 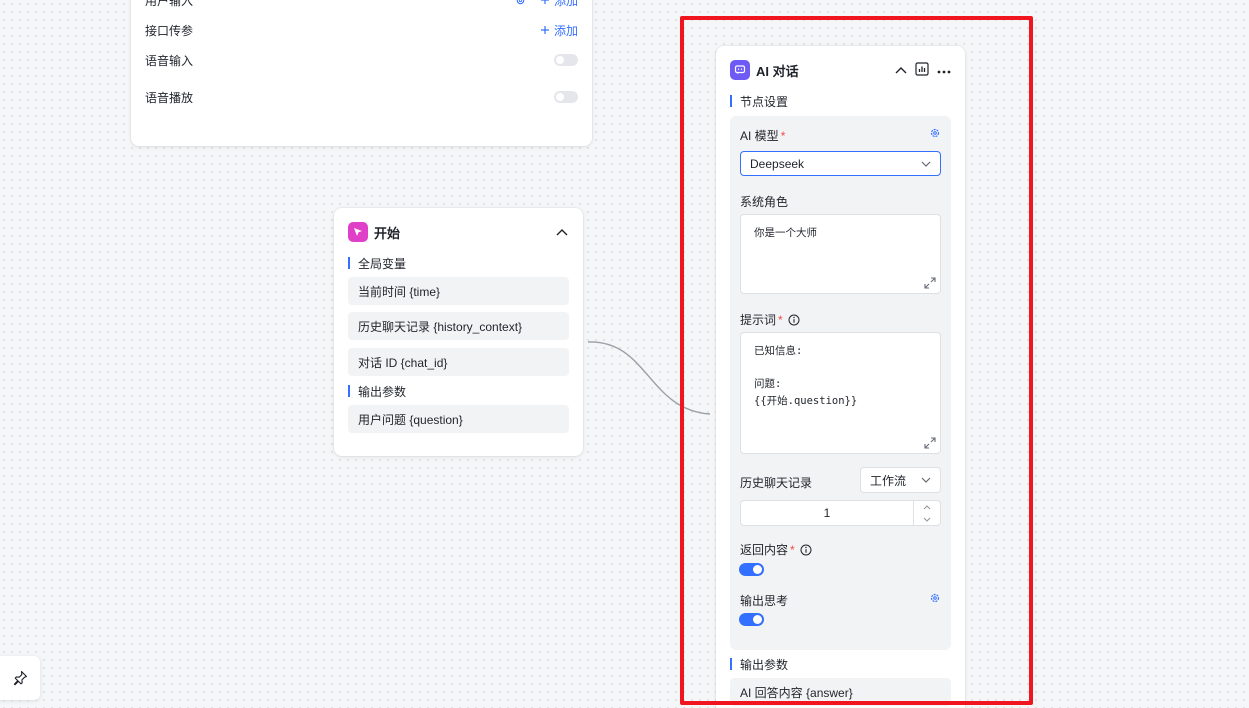 I want to click on start-node-icon, so click(x=358, y=232).